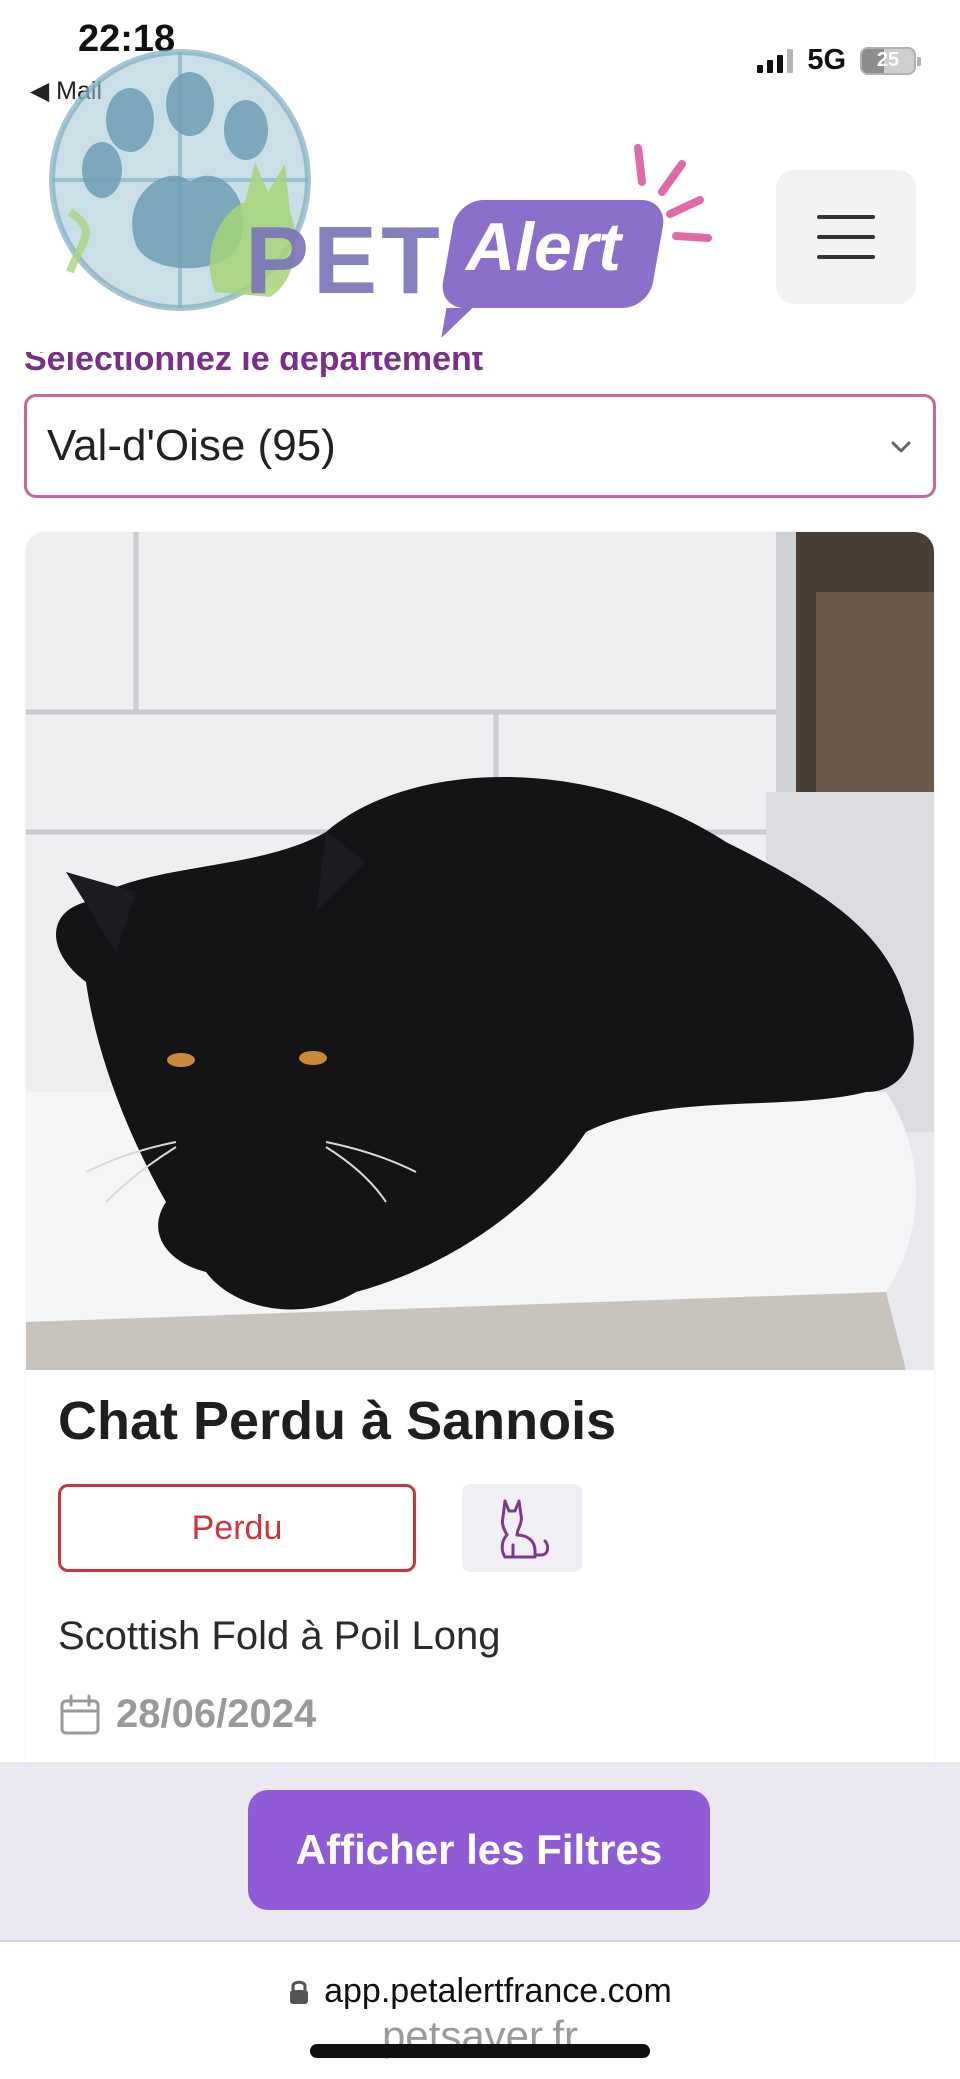 The height and width of the screenshot is (2079, 960). I want to click on signal-icon, so click(775, 60).